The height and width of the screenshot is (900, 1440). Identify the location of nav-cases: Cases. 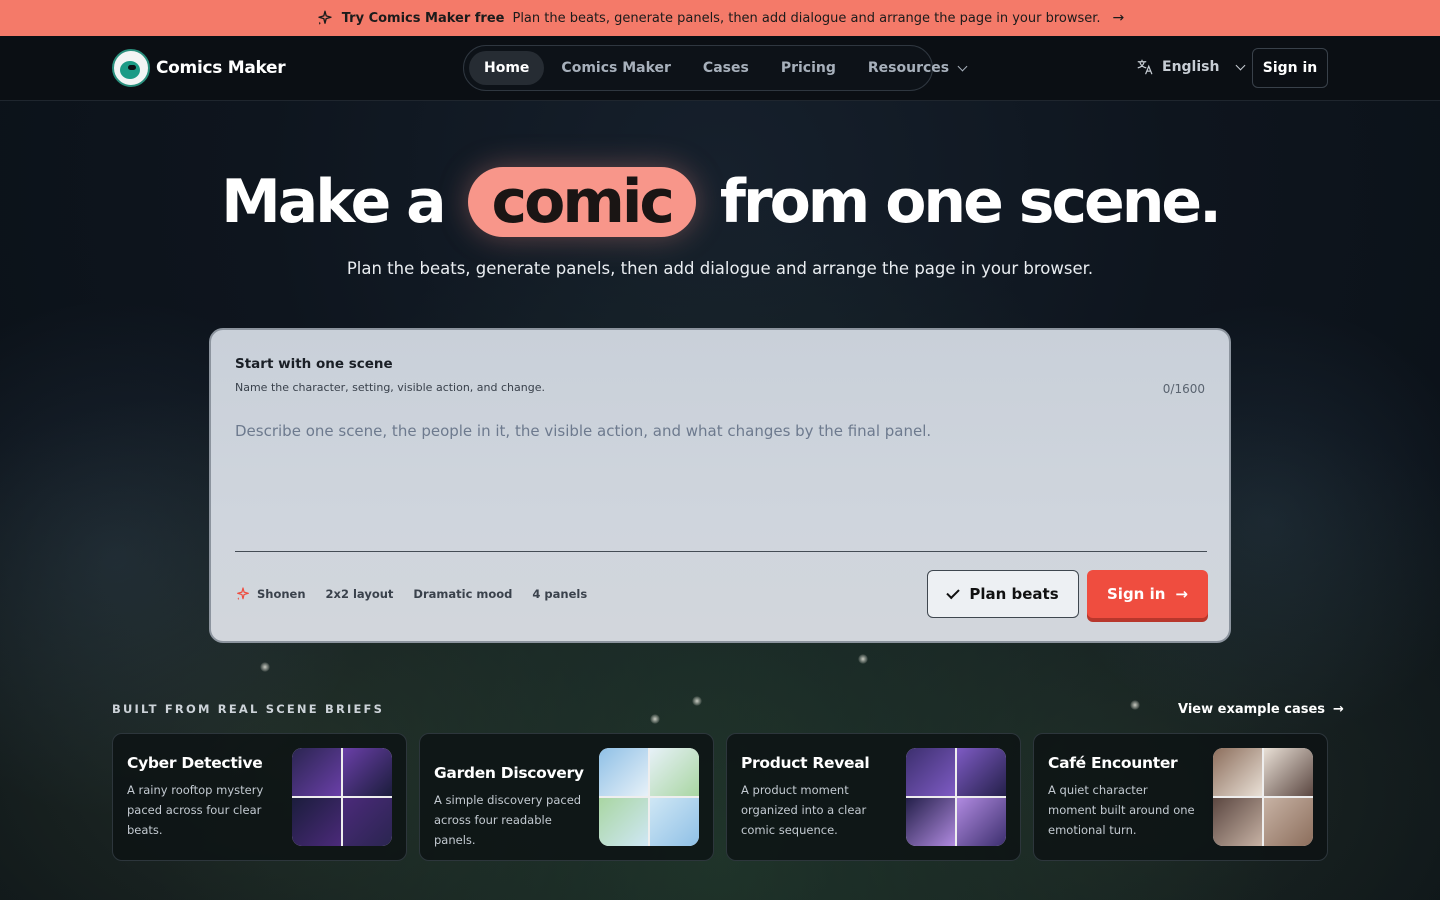
(726, 68).